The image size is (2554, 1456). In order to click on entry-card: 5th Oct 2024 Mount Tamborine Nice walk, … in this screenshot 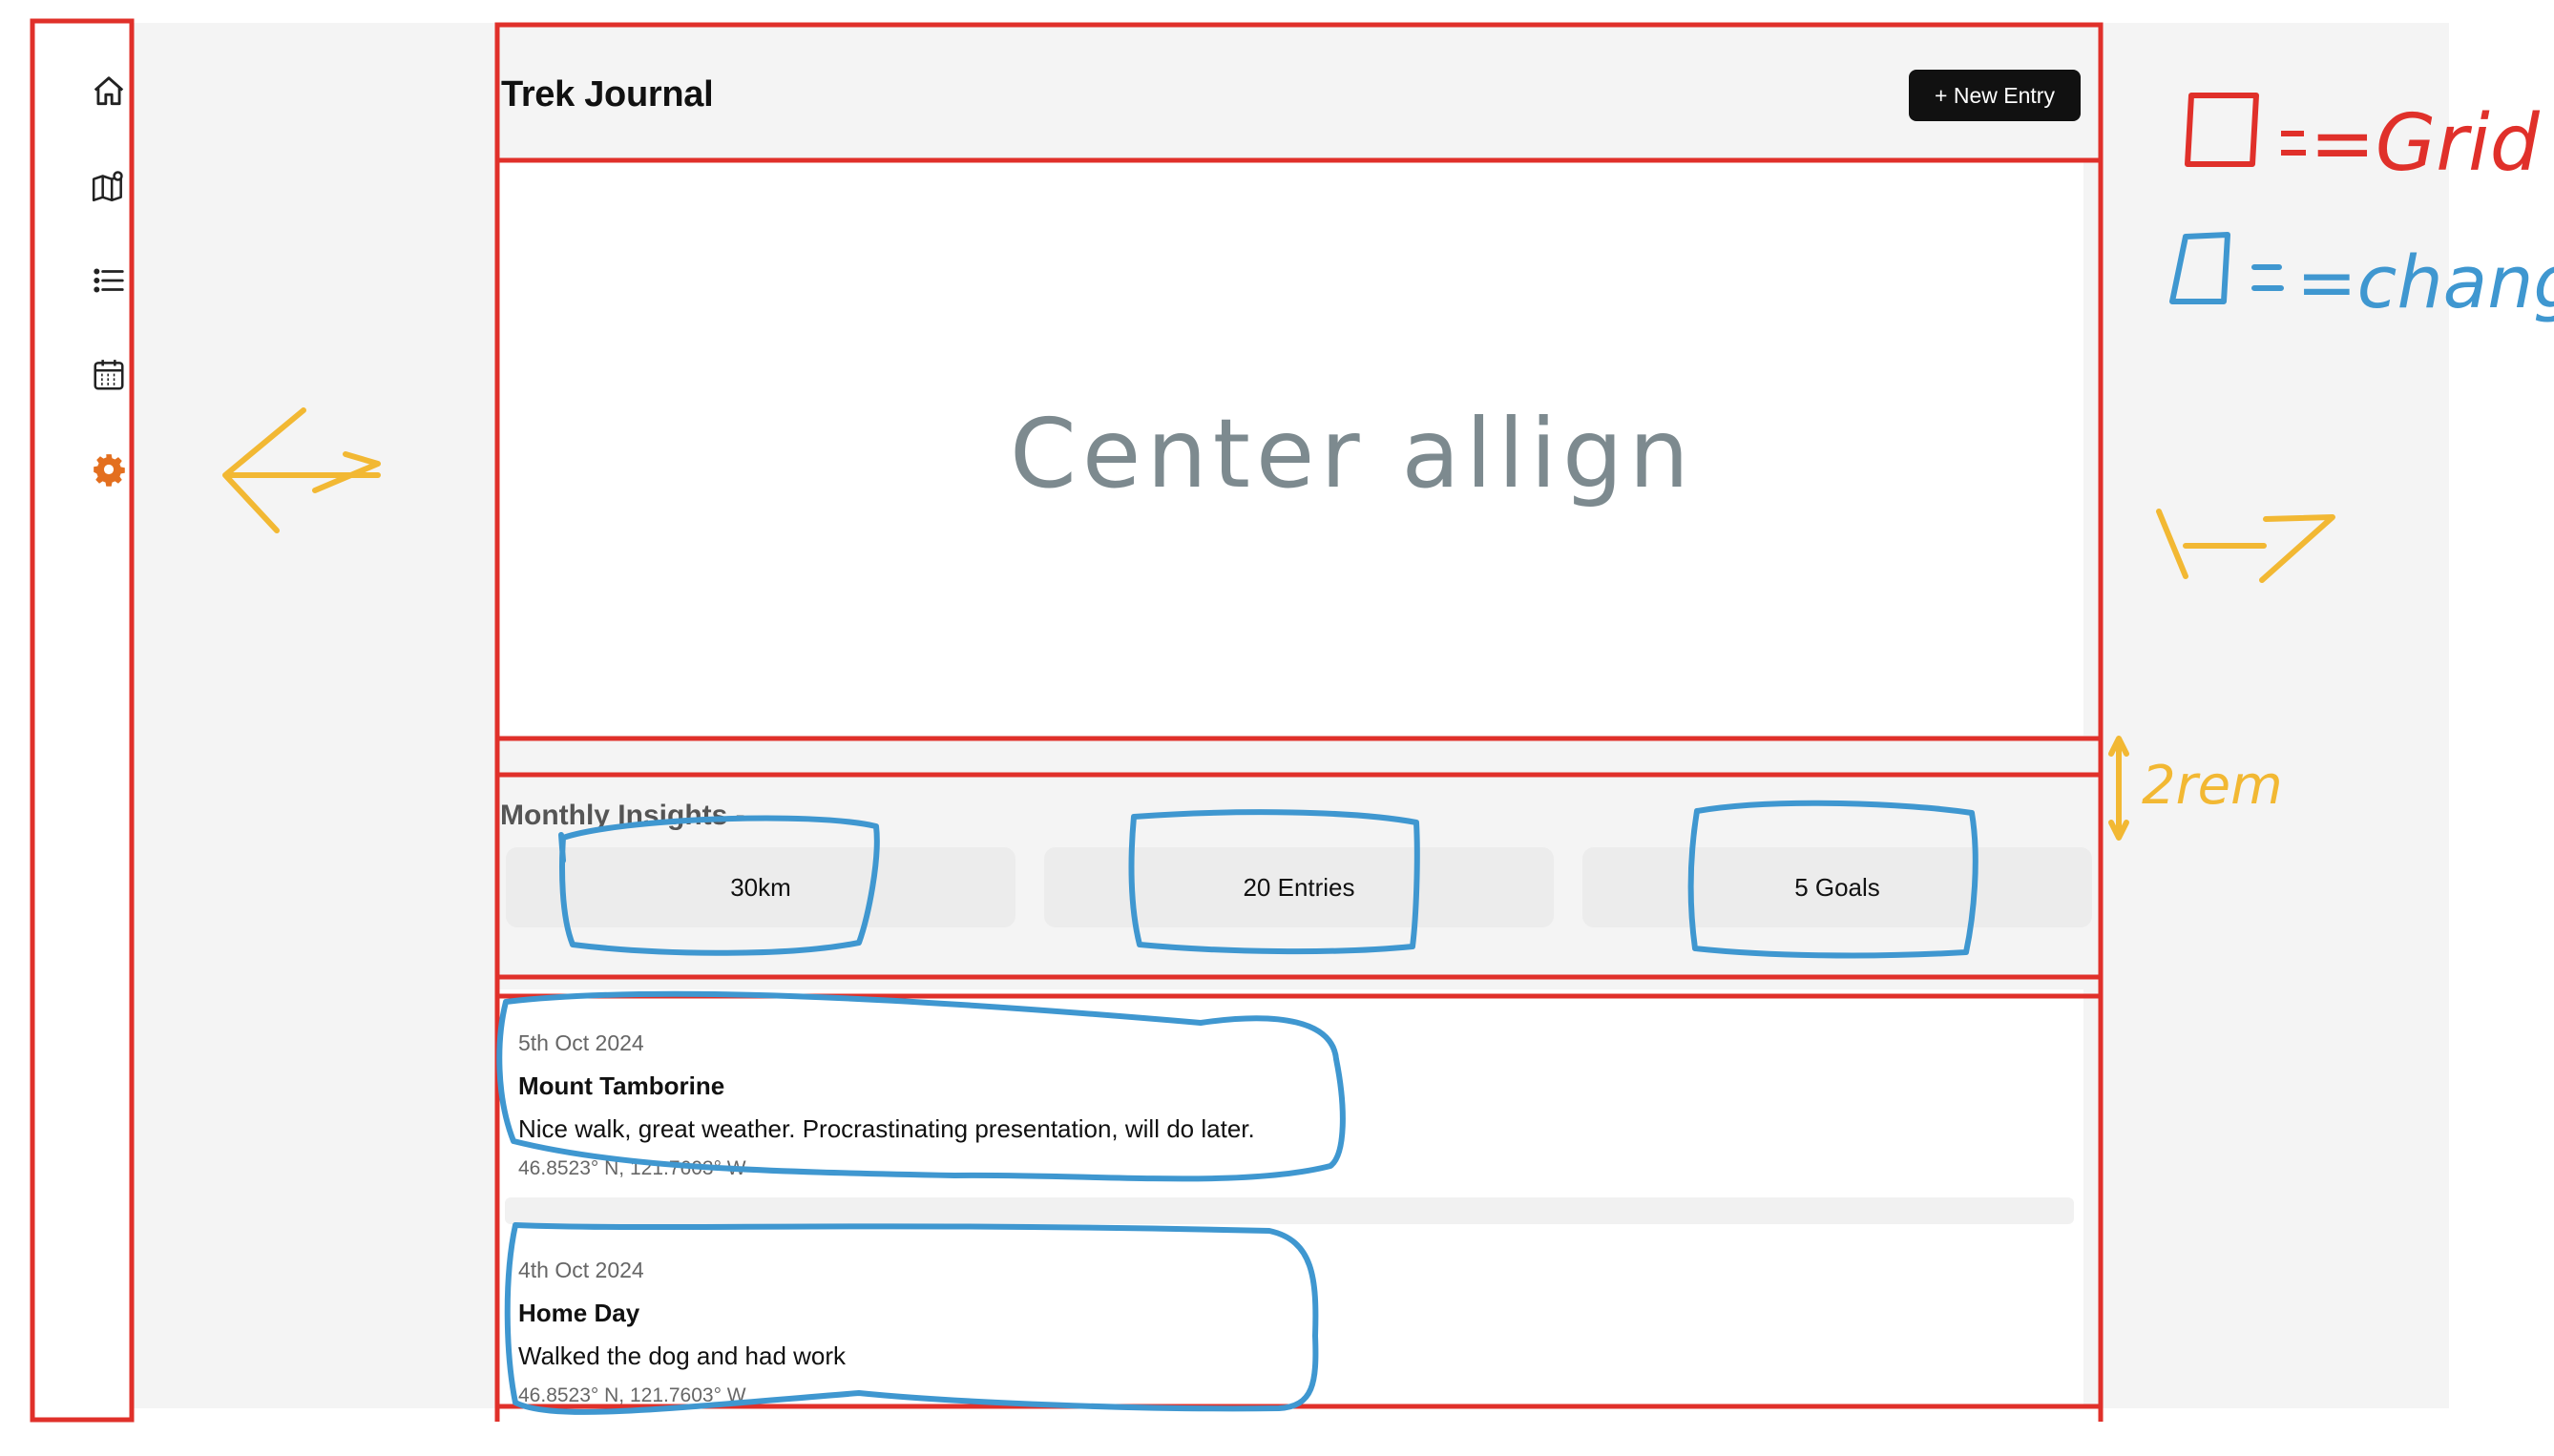, I will do `click(1289, 1093)`.